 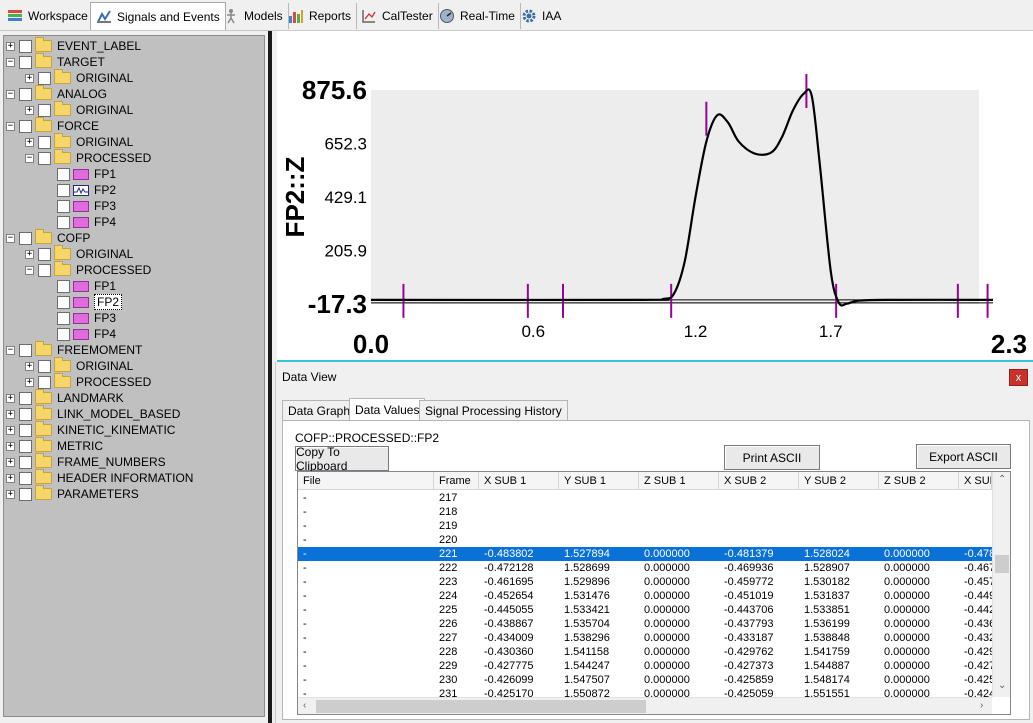 What do you see at coordinates (86, 461) in the screenshot?
I see `tree-item: + FRAME_NUMBERS` at bounding box center [86, 461].